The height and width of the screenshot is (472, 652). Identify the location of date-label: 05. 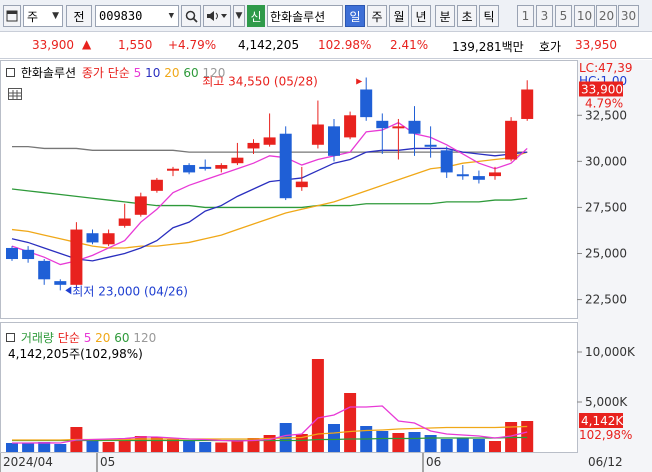
(107, 462).